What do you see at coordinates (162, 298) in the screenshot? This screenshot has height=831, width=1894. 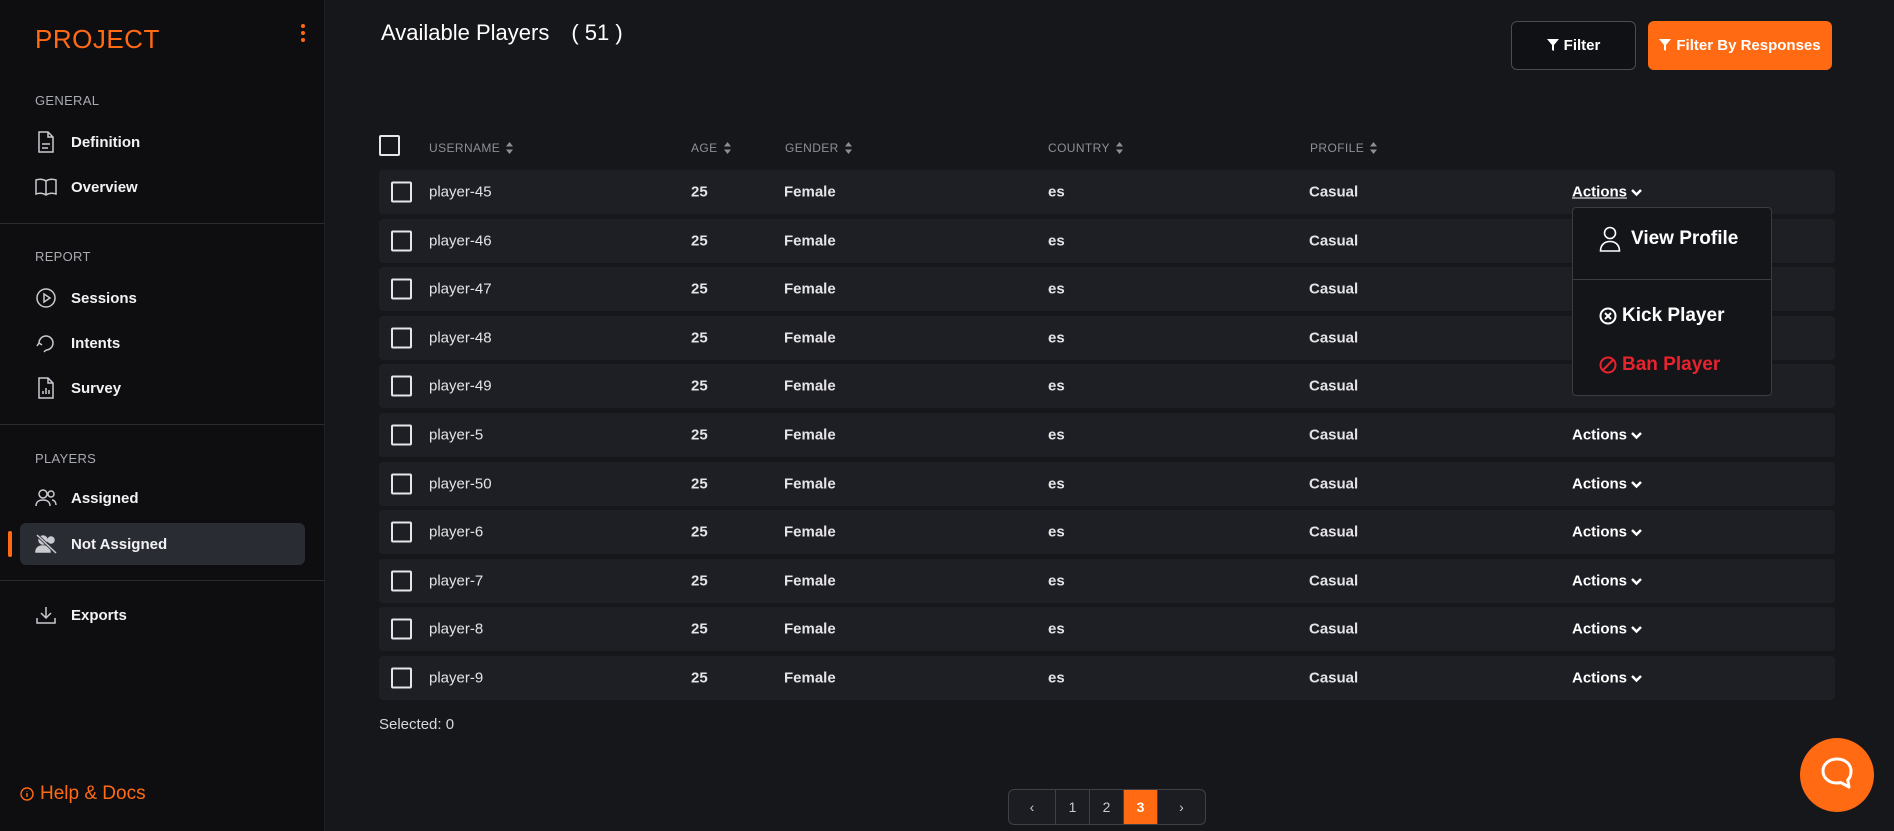 I see `sidebar-item-sessions: Sessions` at bounding box center [162, 298].